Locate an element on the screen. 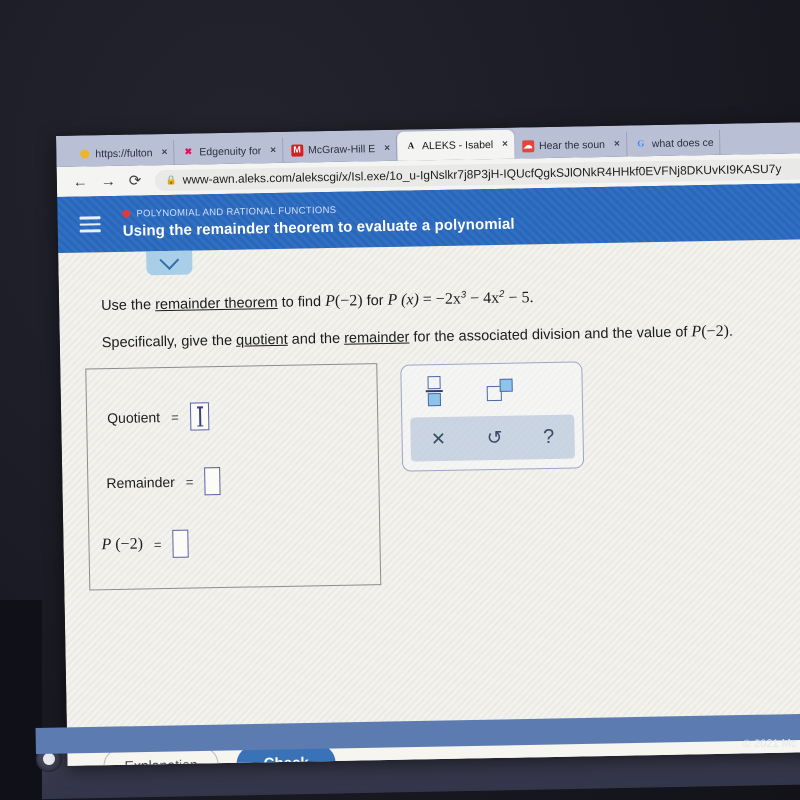  fraction-button is located at coordinates (434, 391).